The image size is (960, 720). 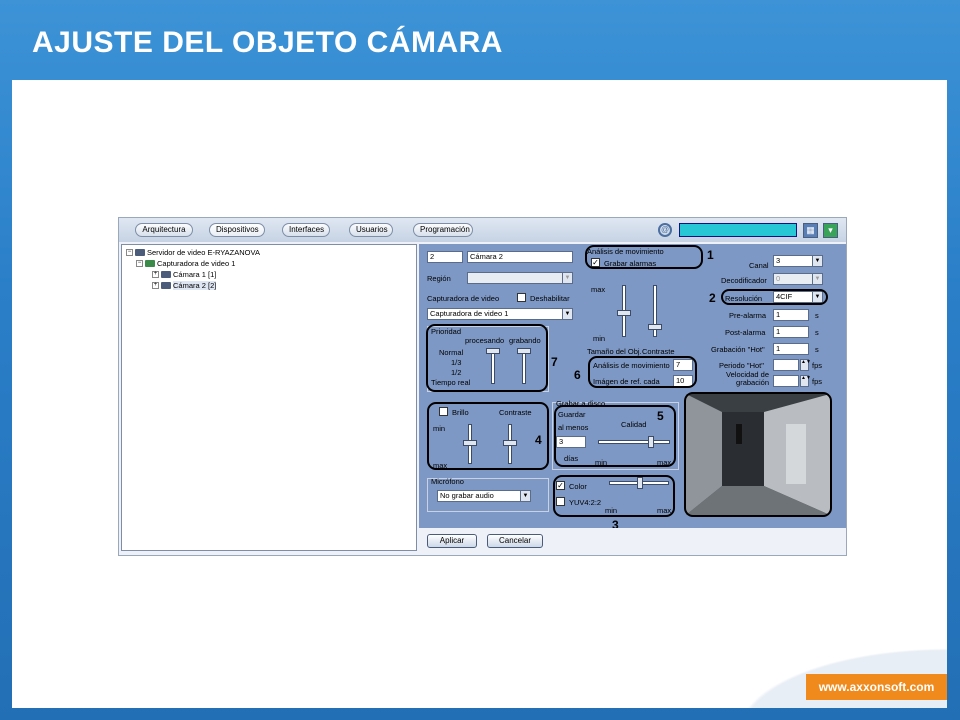 What do you see at coordinates (237, 230) in the screenshot?
I see `tab-dispositivos: Dispositivos` at bounding box center [237, 230].